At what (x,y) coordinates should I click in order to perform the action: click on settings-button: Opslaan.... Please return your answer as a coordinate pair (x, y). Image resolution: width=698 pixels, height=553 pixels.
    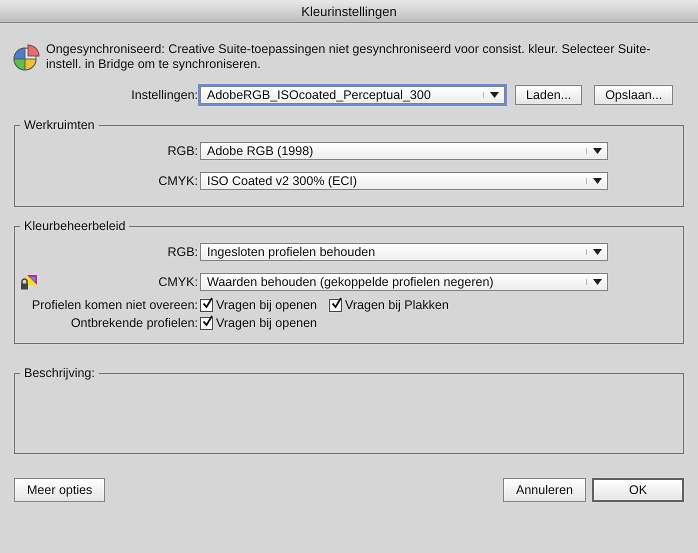
    Looking at the image, I should click on (634, 95).